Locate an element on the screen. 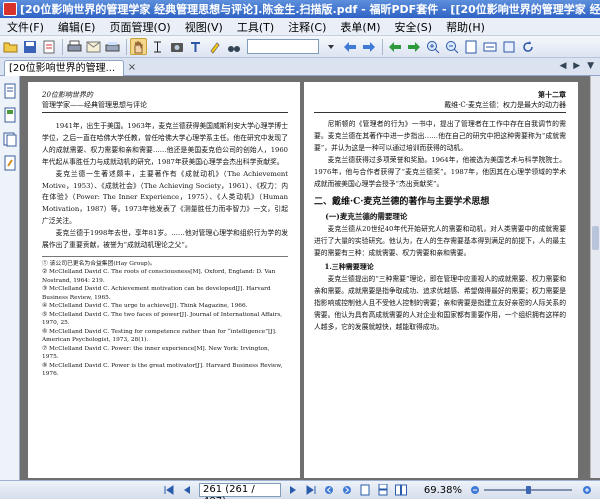  zoom-slider is located at coordinates (528, 490).